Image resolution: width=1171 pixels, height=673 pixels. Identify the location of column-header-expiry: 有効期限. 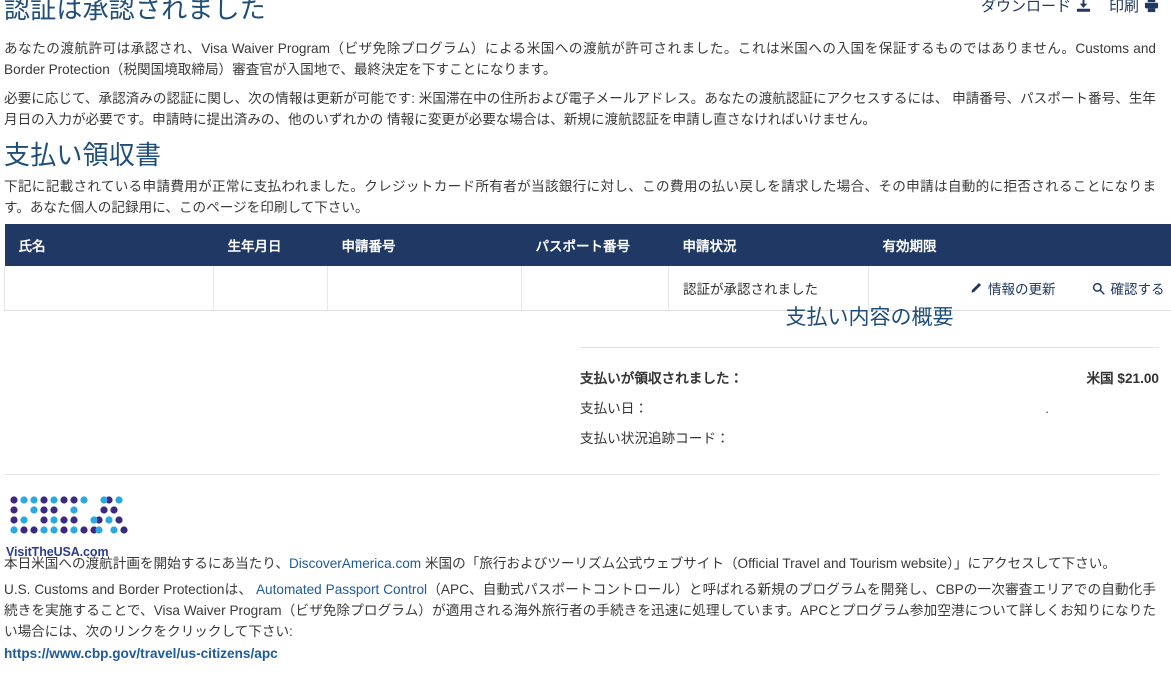
(1019, 245).